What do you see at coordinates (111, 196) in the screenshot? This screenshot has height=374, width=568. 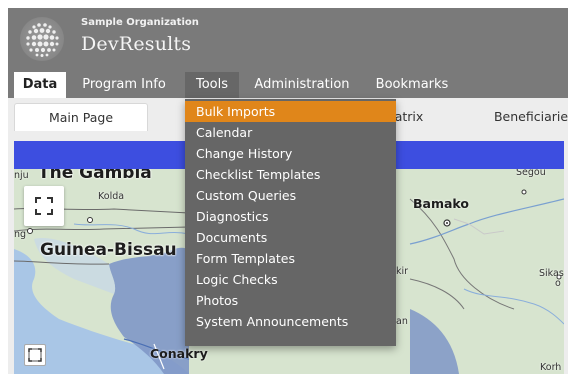 I see `map-label-kolda: Kolda` at bounding box center [111, 196].